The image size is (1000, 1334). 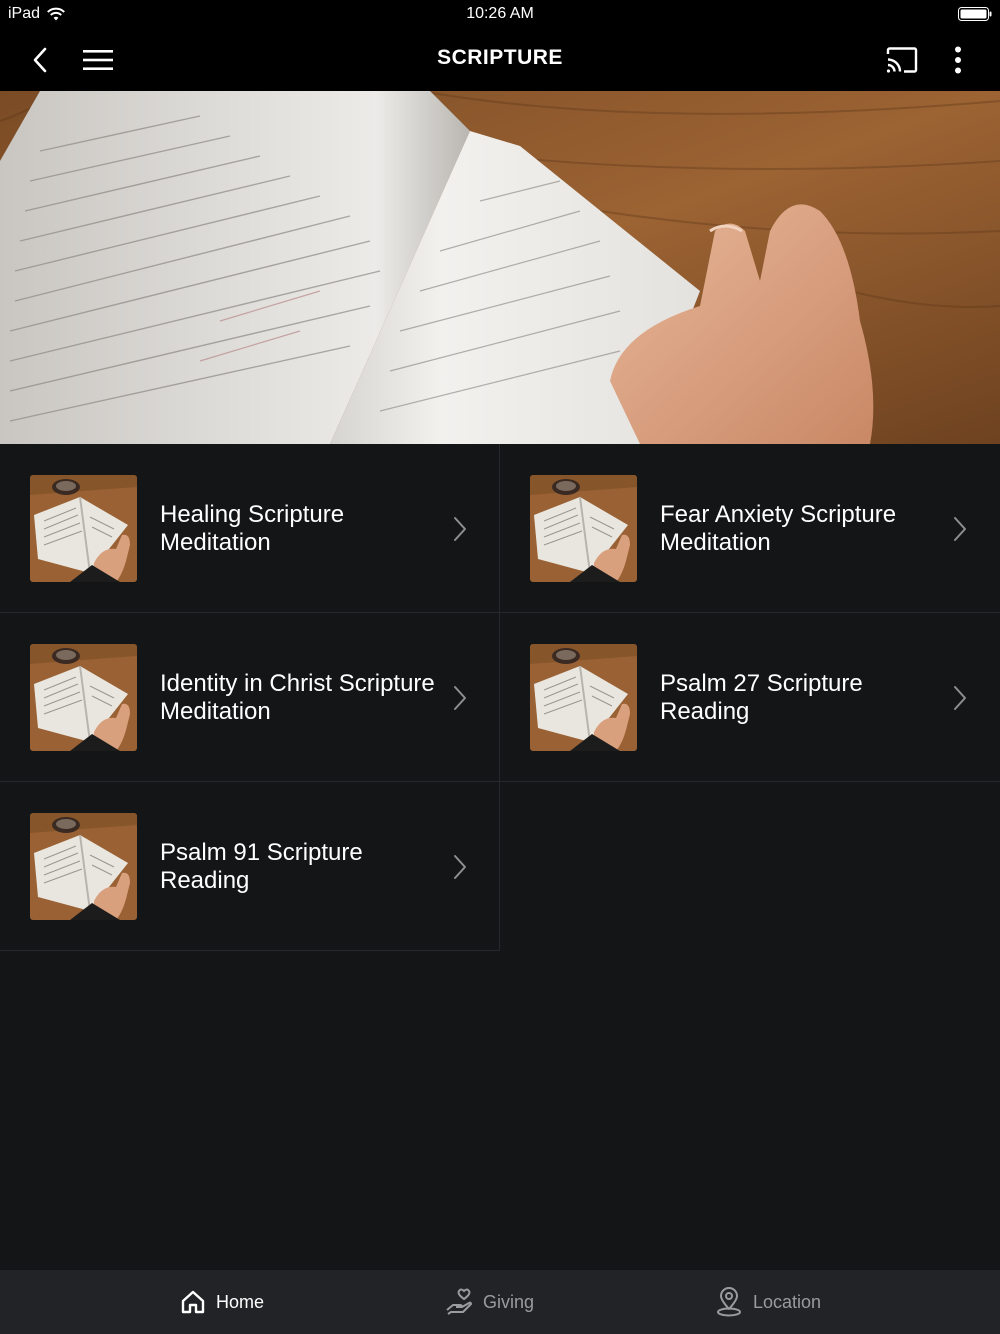 What do you see at coordinates (509, 1301) in the screenshot?
I see `tab-giving-label: Giving` at bounding box center [509, 1301].